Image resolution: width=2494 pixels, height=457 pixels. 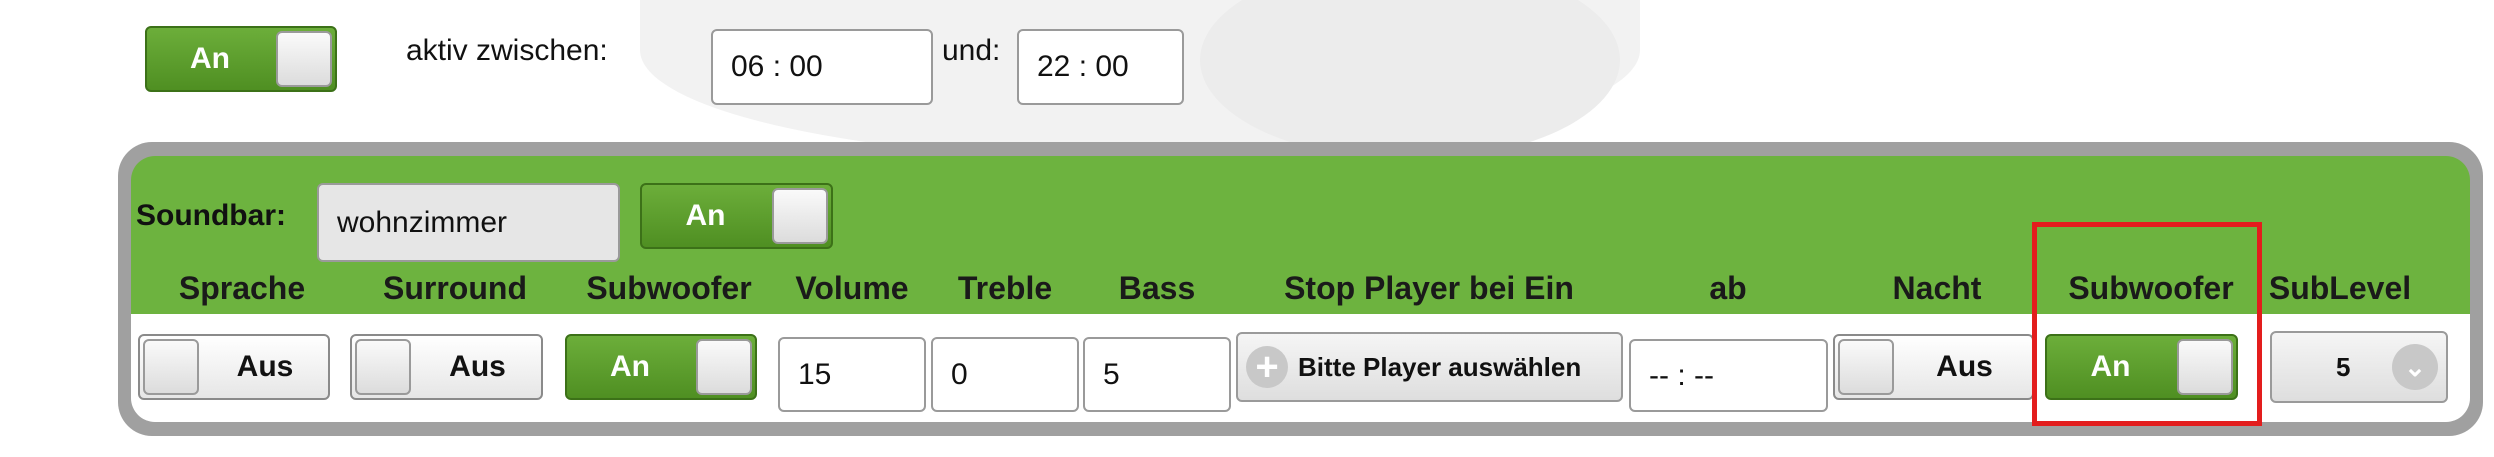 I want to click on header-nacht: Nacht, so click(x=1937, y=288).